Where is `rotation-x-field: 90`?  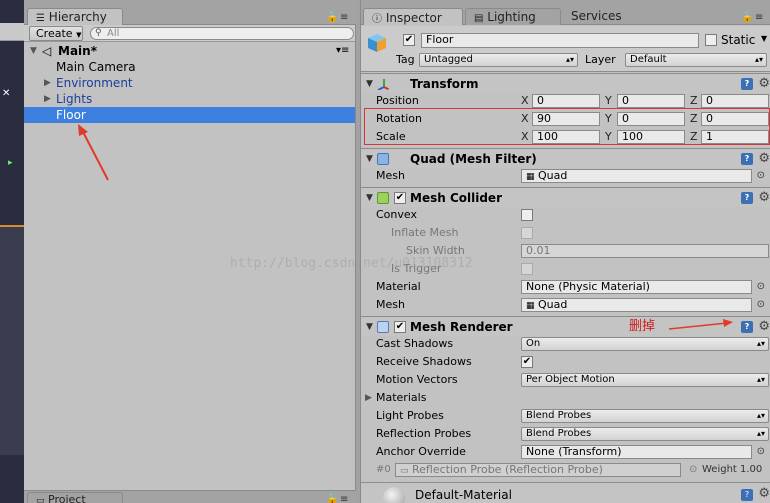
rotation-x-field: 90 is located at coordinates (566, 119).